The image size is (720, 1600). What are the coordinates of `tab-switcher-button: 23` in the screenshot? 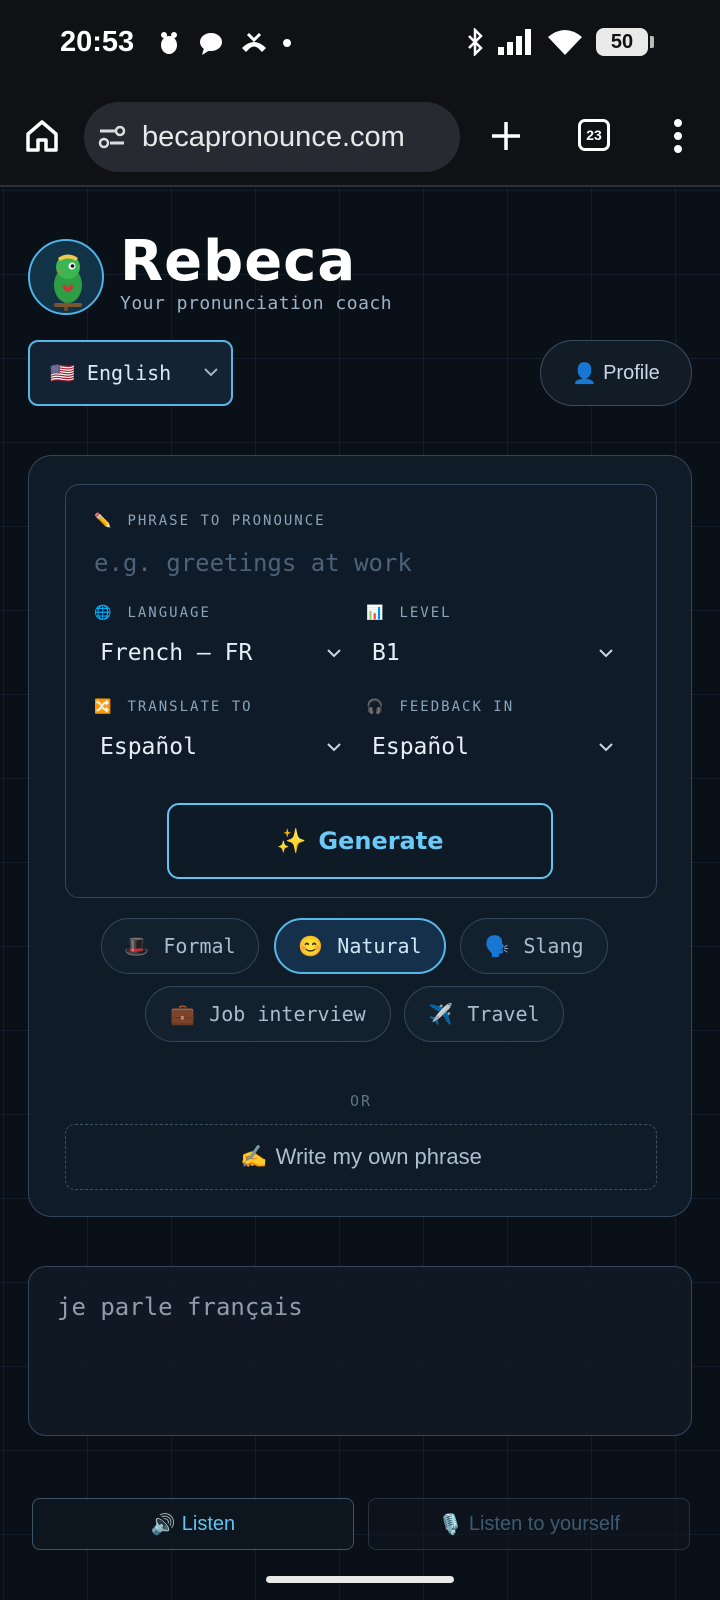 It's located at (594, 135).